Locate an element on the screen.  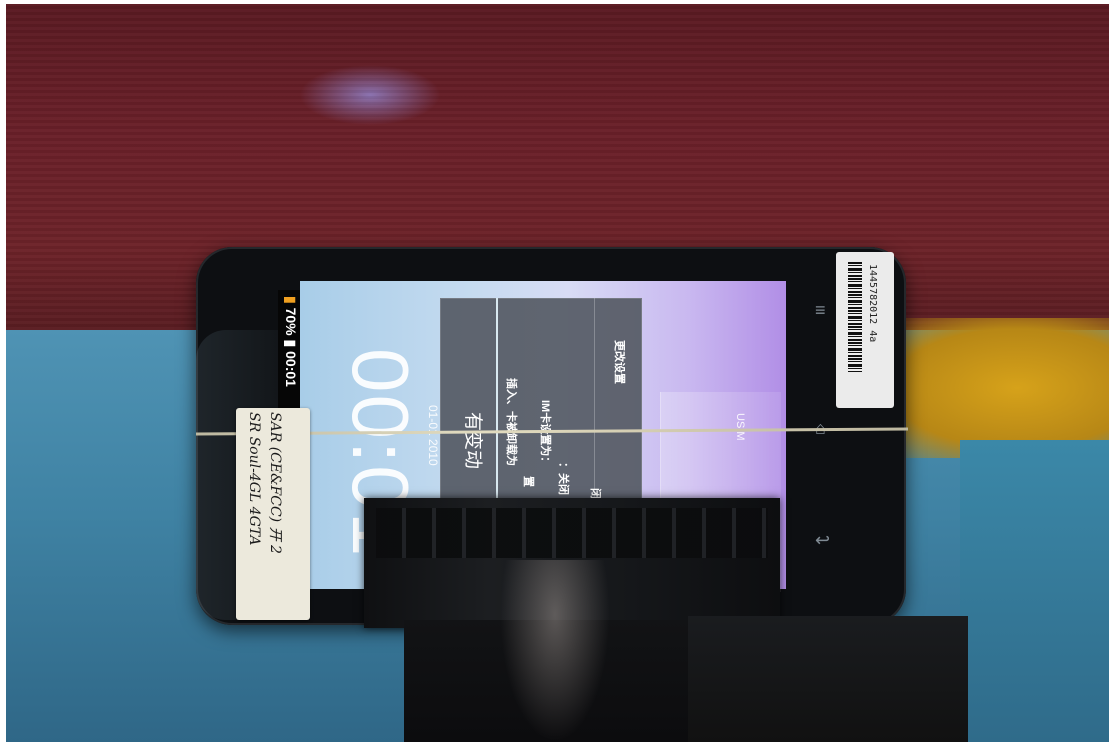
change-settings-button: 更改设置 is located at coordinates (620, 362).